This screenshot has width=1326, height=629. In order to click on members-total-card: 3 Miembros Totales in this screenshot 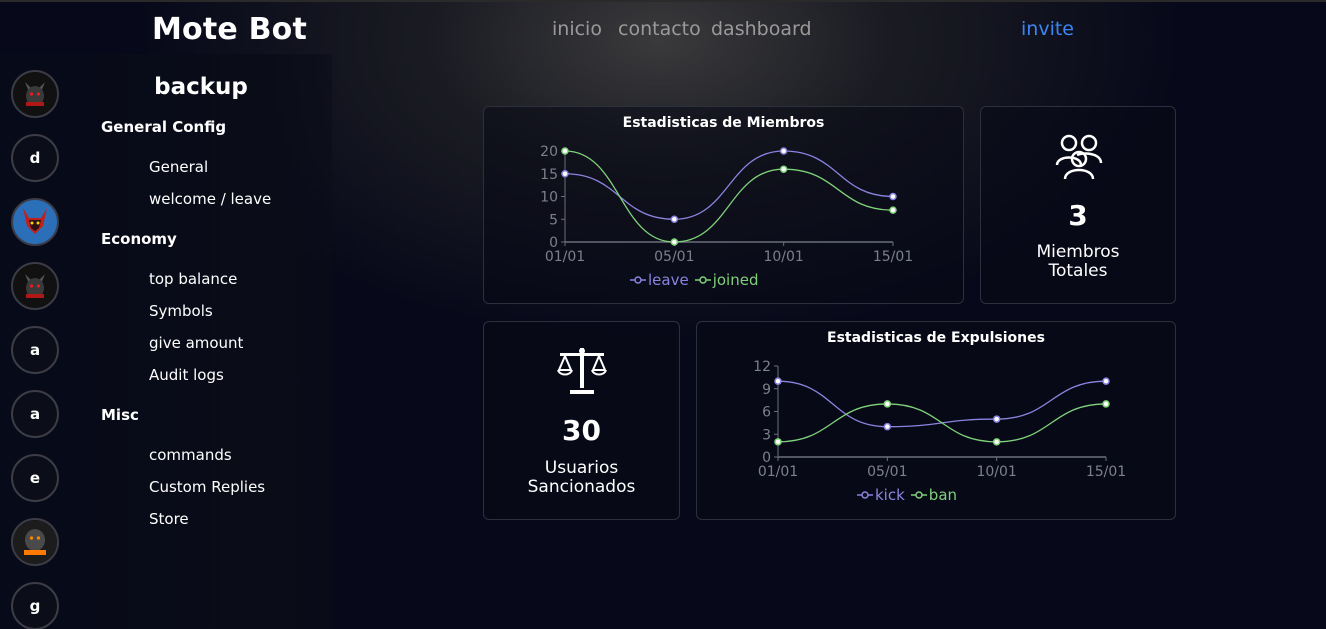, I will do `click(1078, 205)`.